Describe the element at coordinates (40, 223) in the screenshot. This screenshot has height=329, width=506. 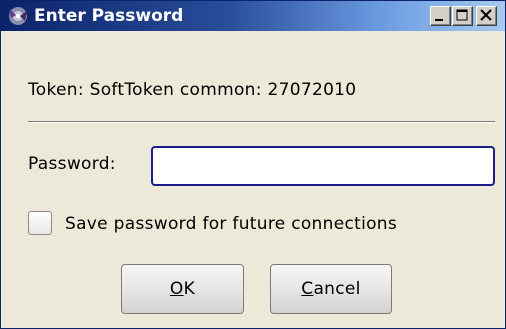
I see `save-password-checkbox` at that location.